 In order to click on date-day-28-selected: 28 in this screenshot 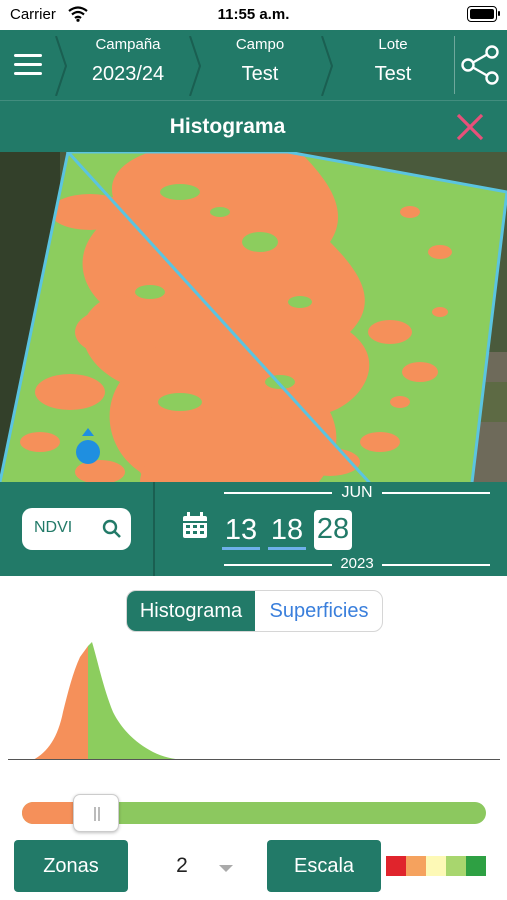, I will do `click(333, 530)`.